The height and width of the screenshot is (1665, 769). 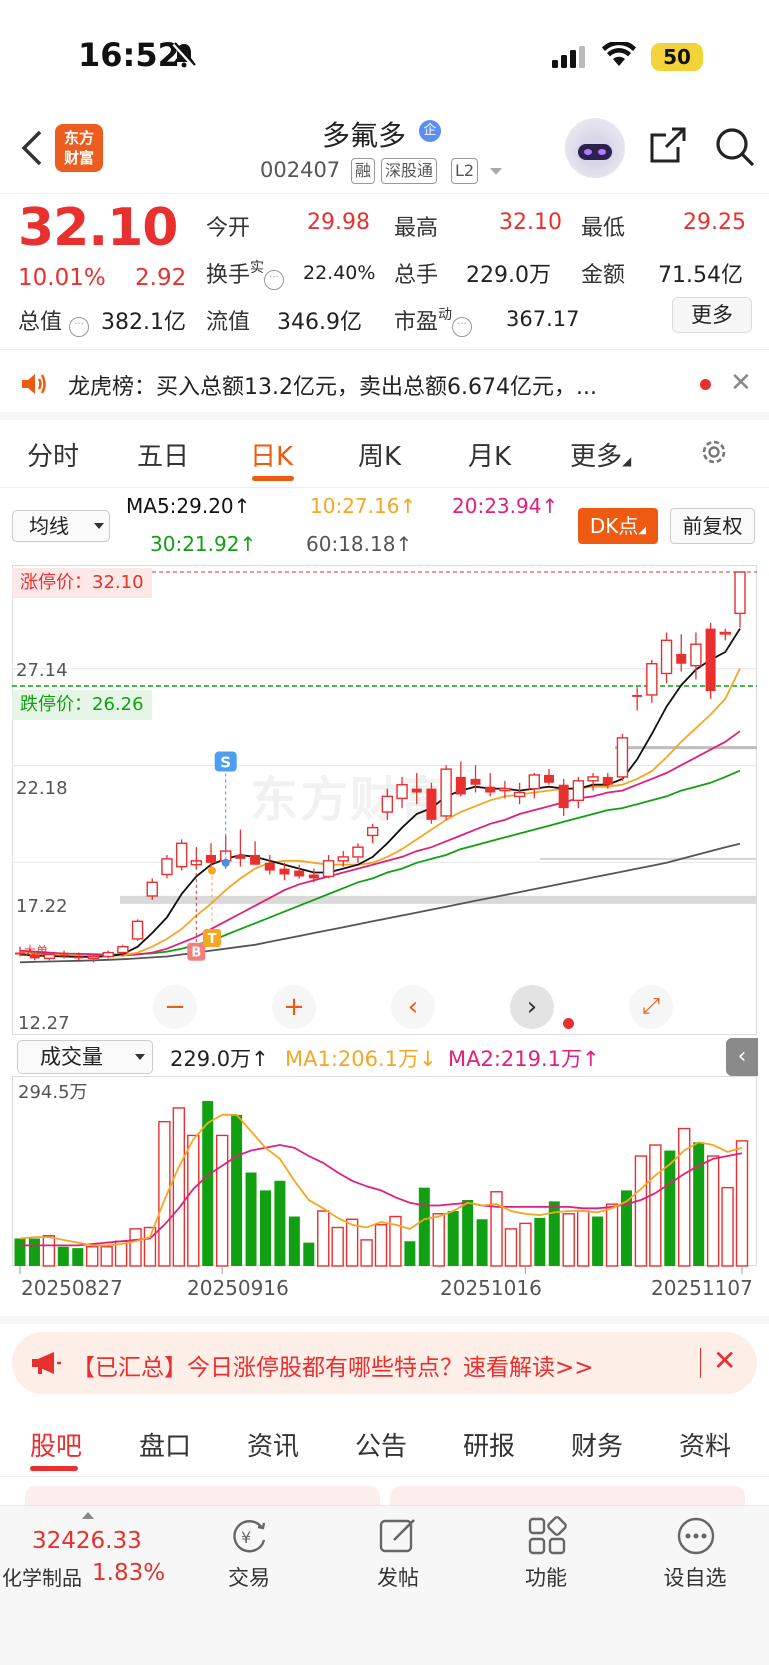 What do you see at coordinates (532, 1007) in the screenshot?
I see `next-button: ›` at bounding box center [532, 1007].